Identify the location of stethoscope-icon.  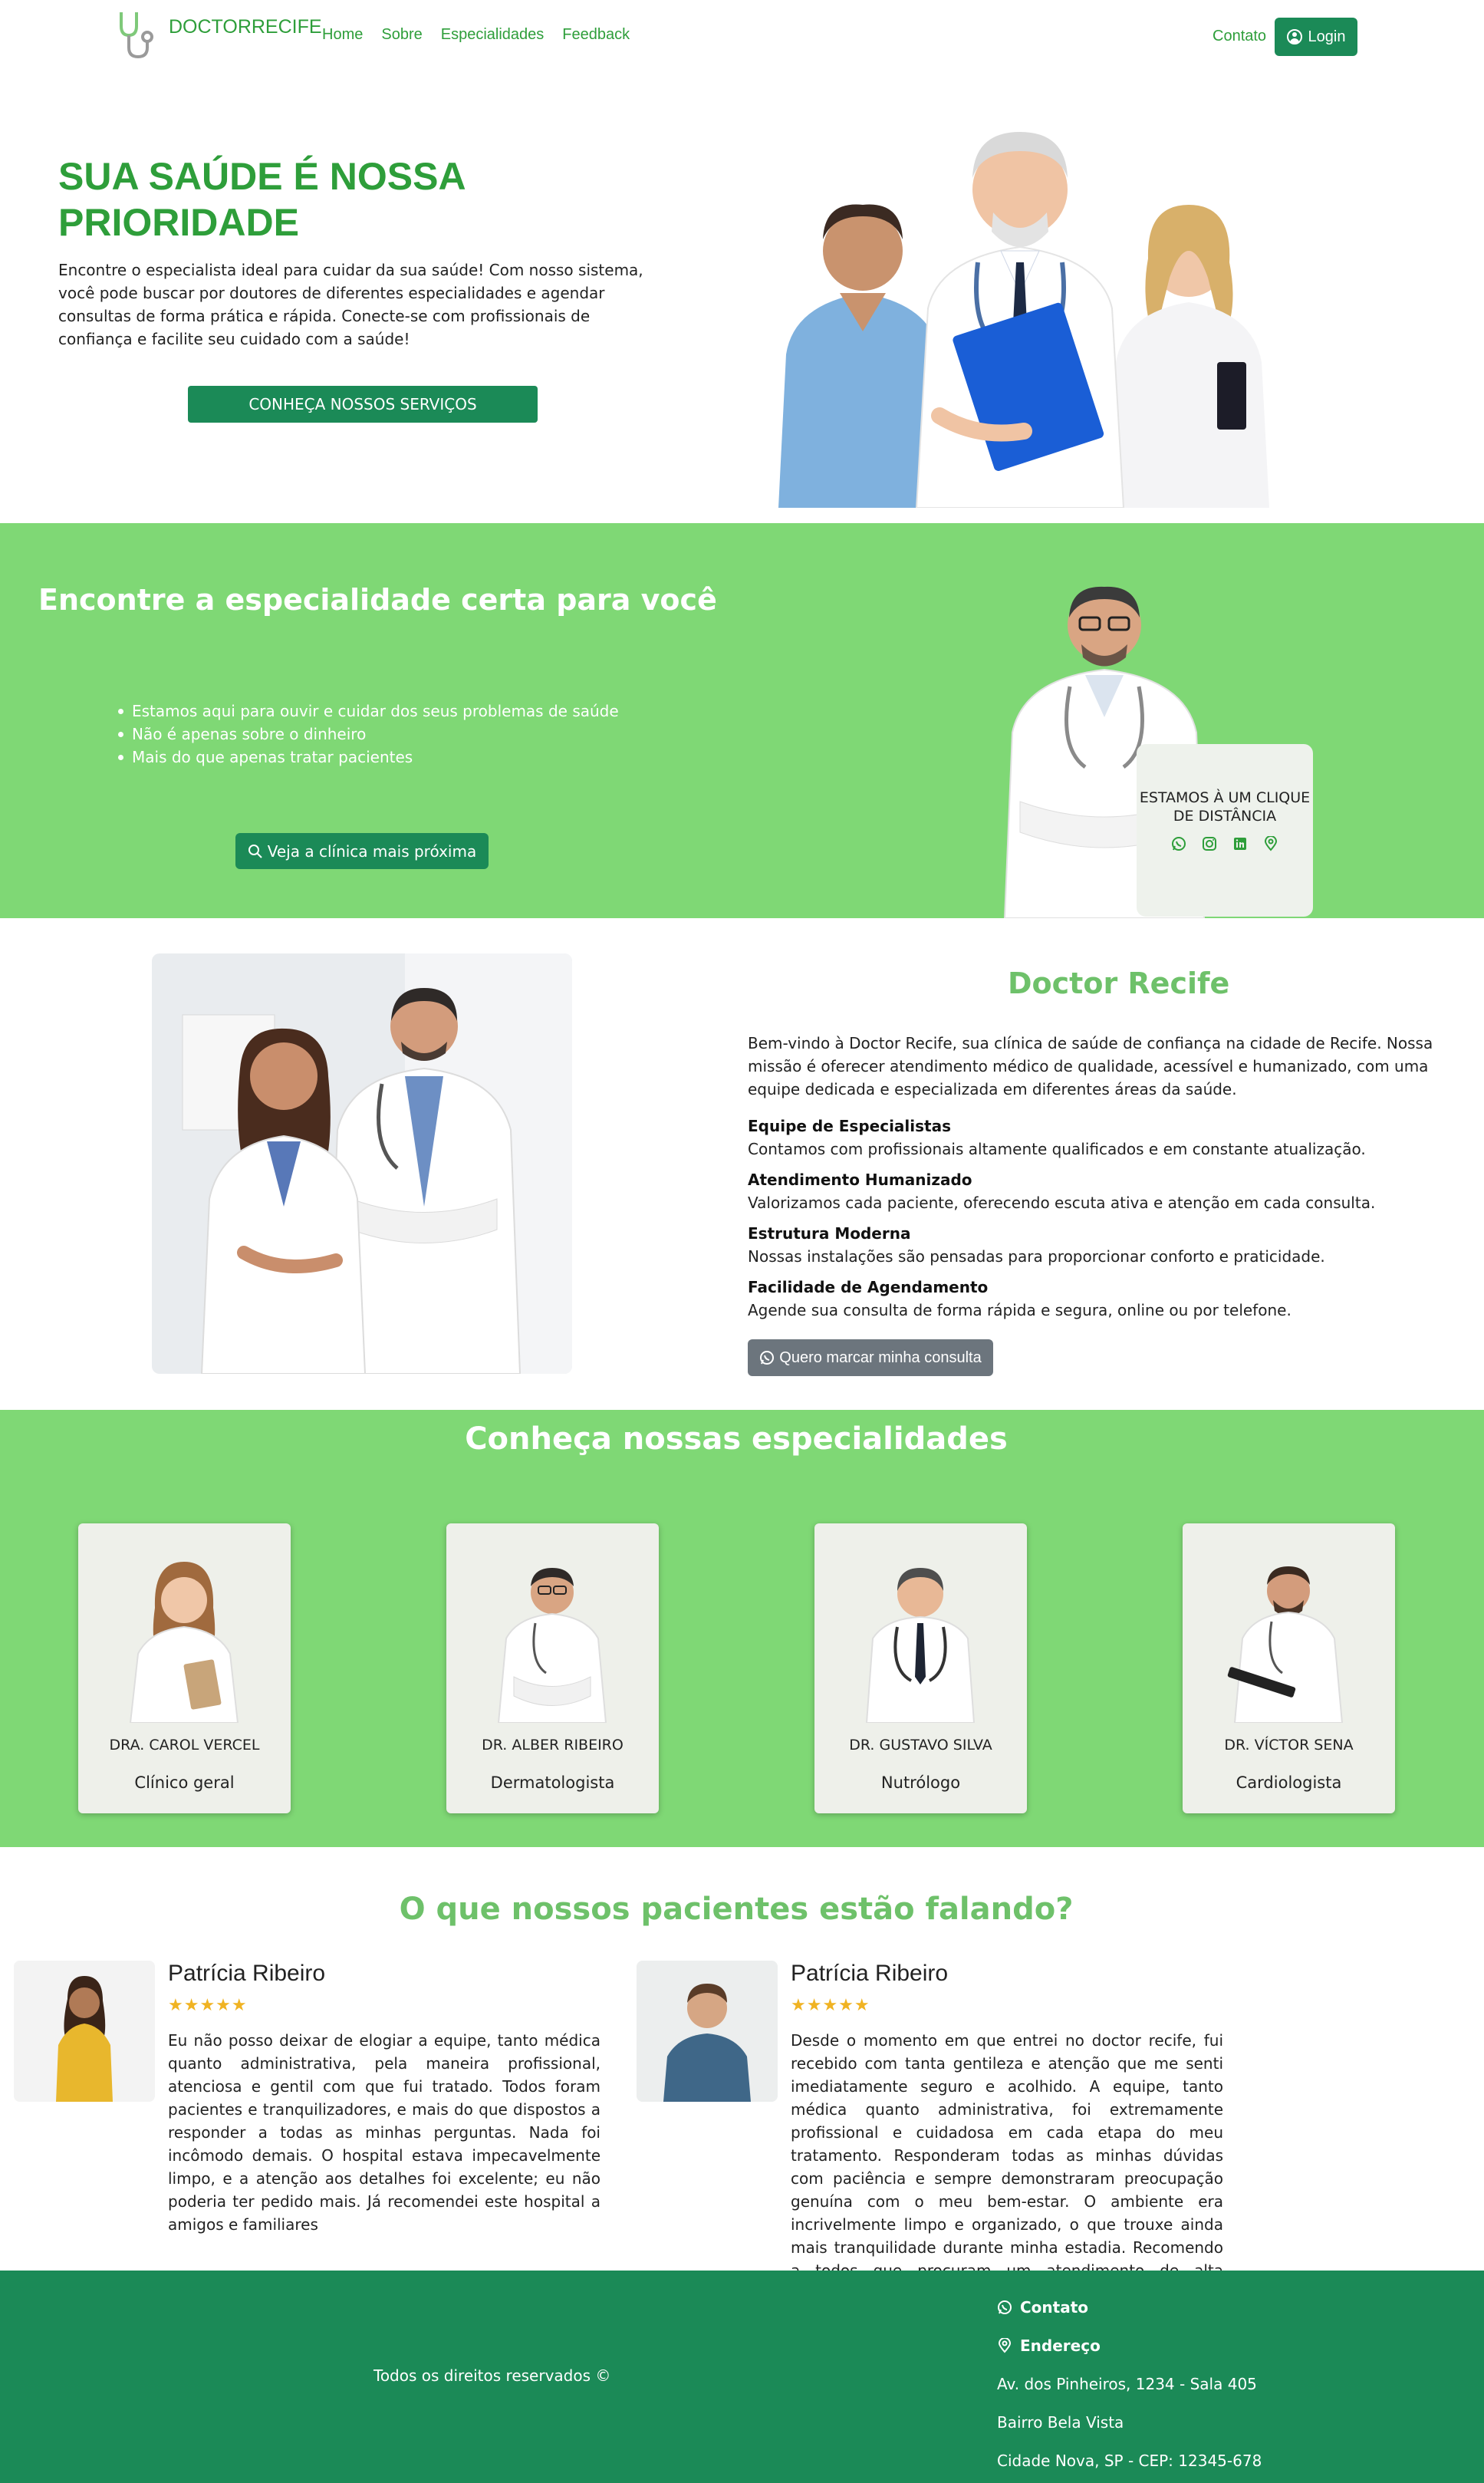
(136, 35).